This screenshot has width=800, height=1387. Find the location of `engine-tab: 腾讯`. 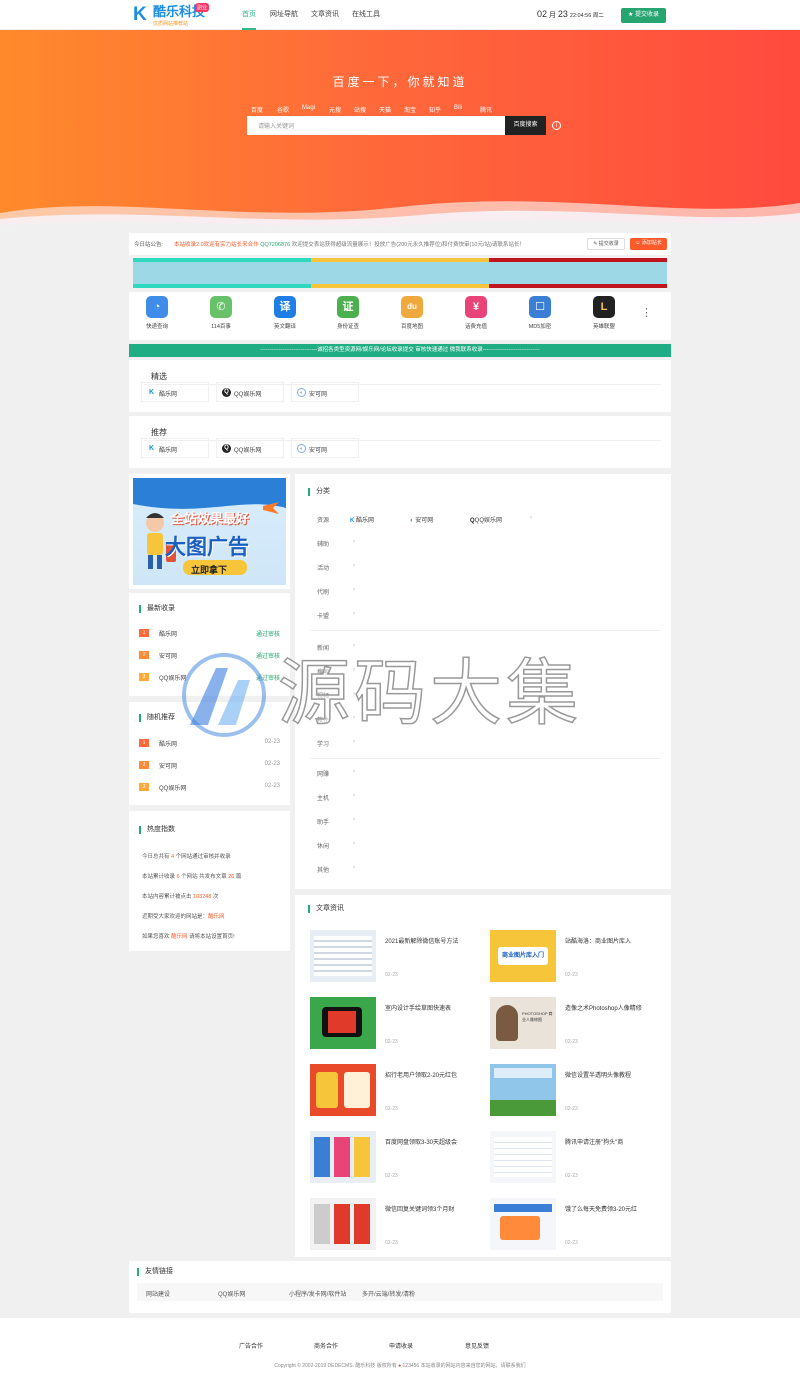

engine-tab: 腾讯 is located at coordinates (486, 109).